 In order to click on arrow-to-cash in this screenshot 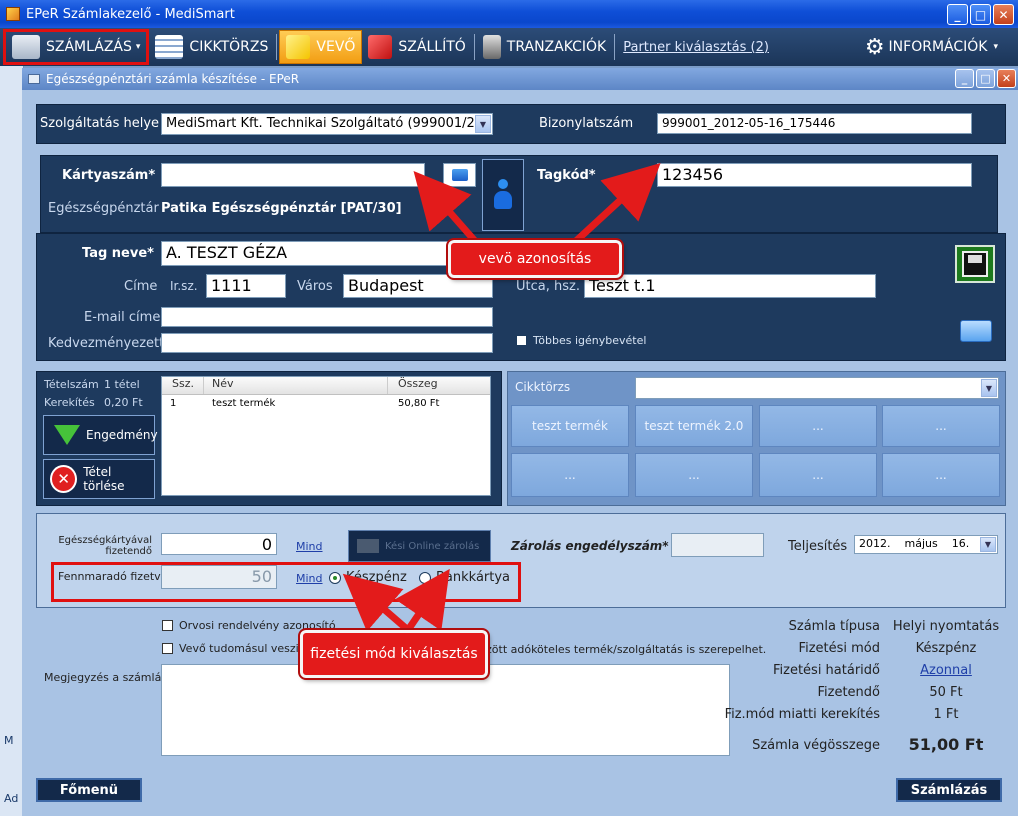, I will do `click(376, 603)`.